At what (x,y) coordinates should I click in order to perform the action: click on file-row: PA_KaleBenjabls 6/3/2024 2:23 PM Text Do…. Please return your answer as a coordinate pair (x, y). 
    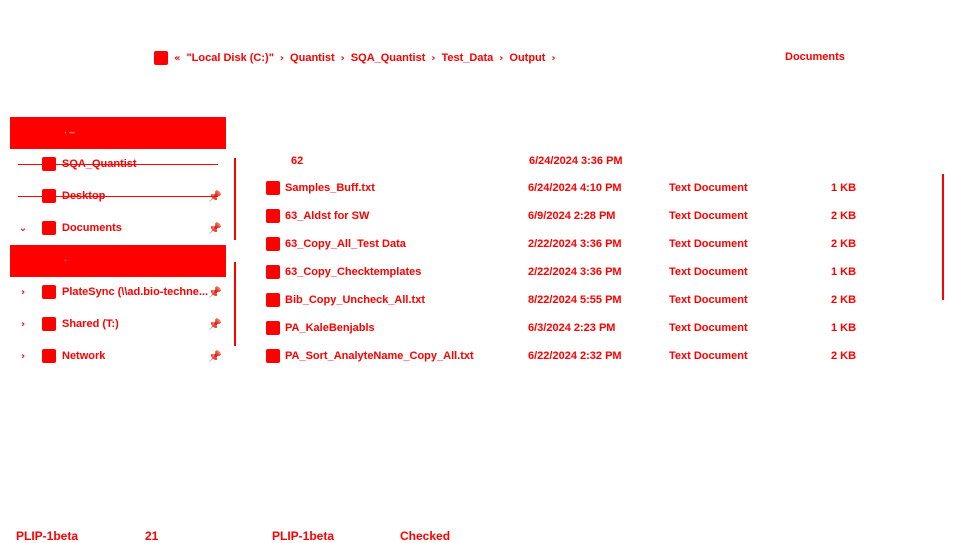
    Looking at the image, I should click on (564, 328).